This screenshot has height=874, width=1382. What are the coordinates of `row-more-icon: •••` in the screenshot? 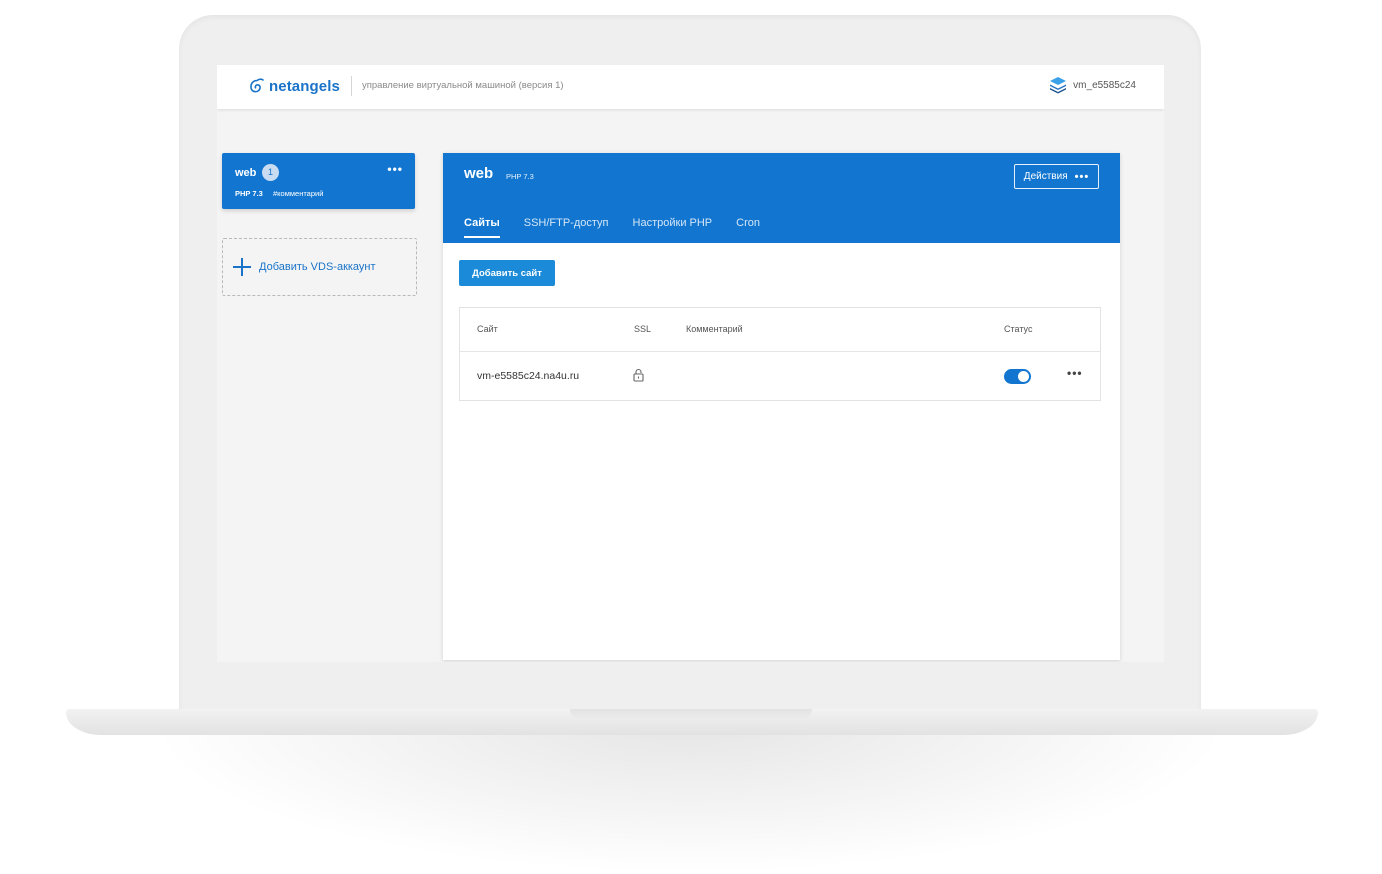 It's located at (1075, 373).